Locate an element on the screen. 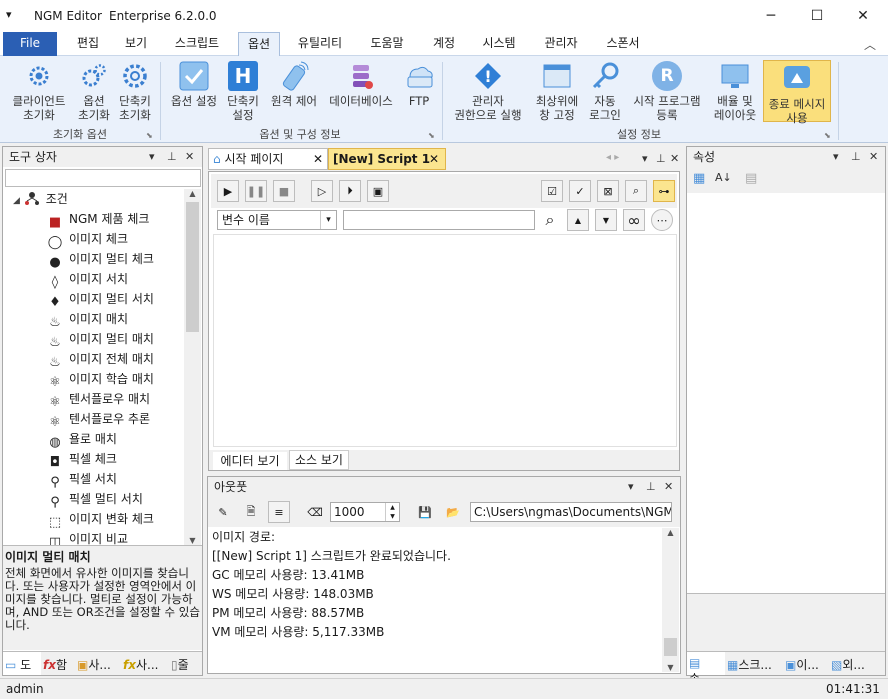 The width and height of the screenshot is (888, 699). tab-file: File is located at coordinates (30, 44).